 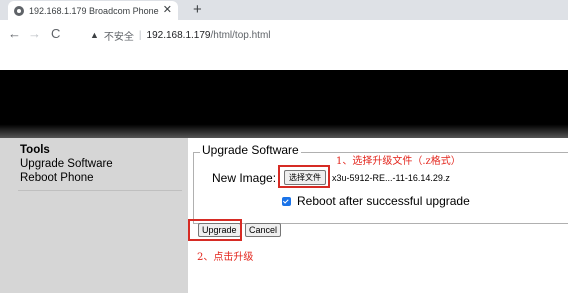 What do you see at coordinates (225, 257) in the screenshot?
I see `annotation-step-2: 2、点击升级` at bounding box center [225, 257].